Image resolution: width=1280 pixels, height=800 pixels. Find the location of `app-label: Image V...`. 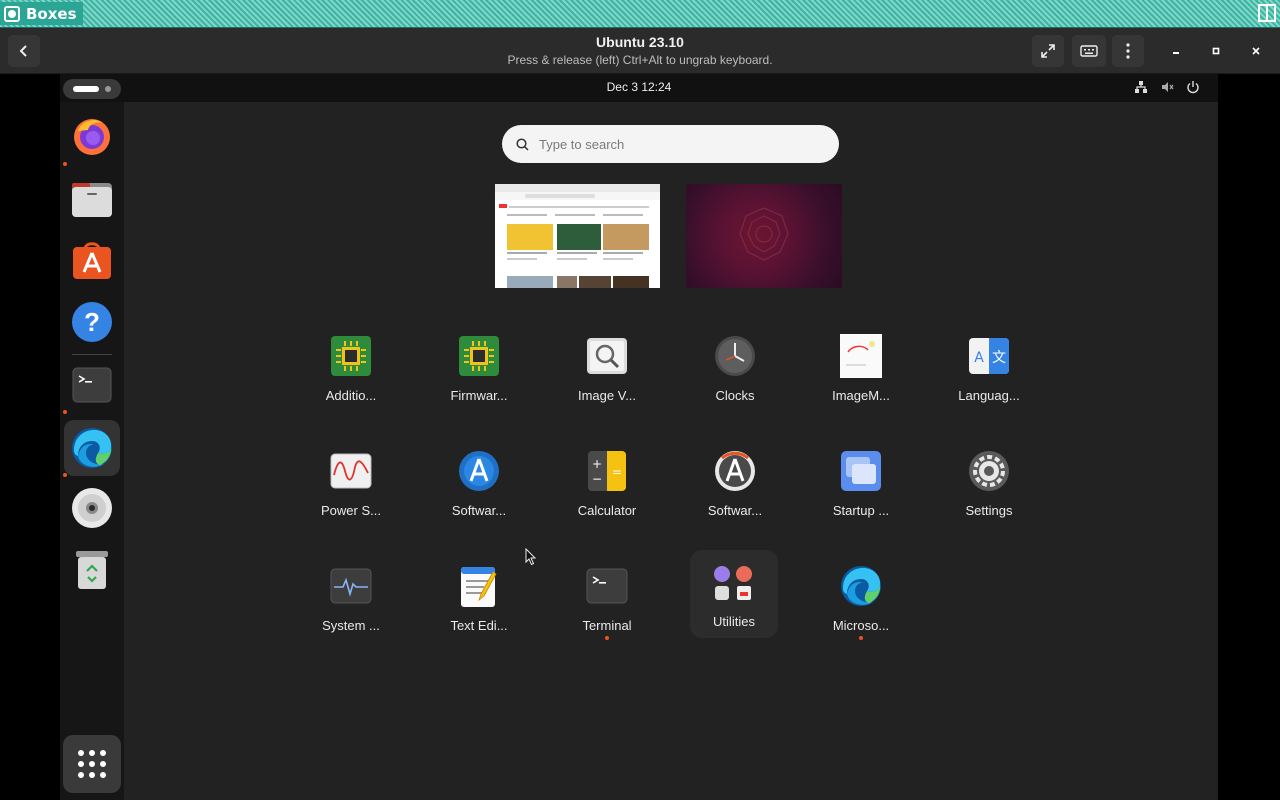

app-label: Image V... is located at coordinates (607, 395).